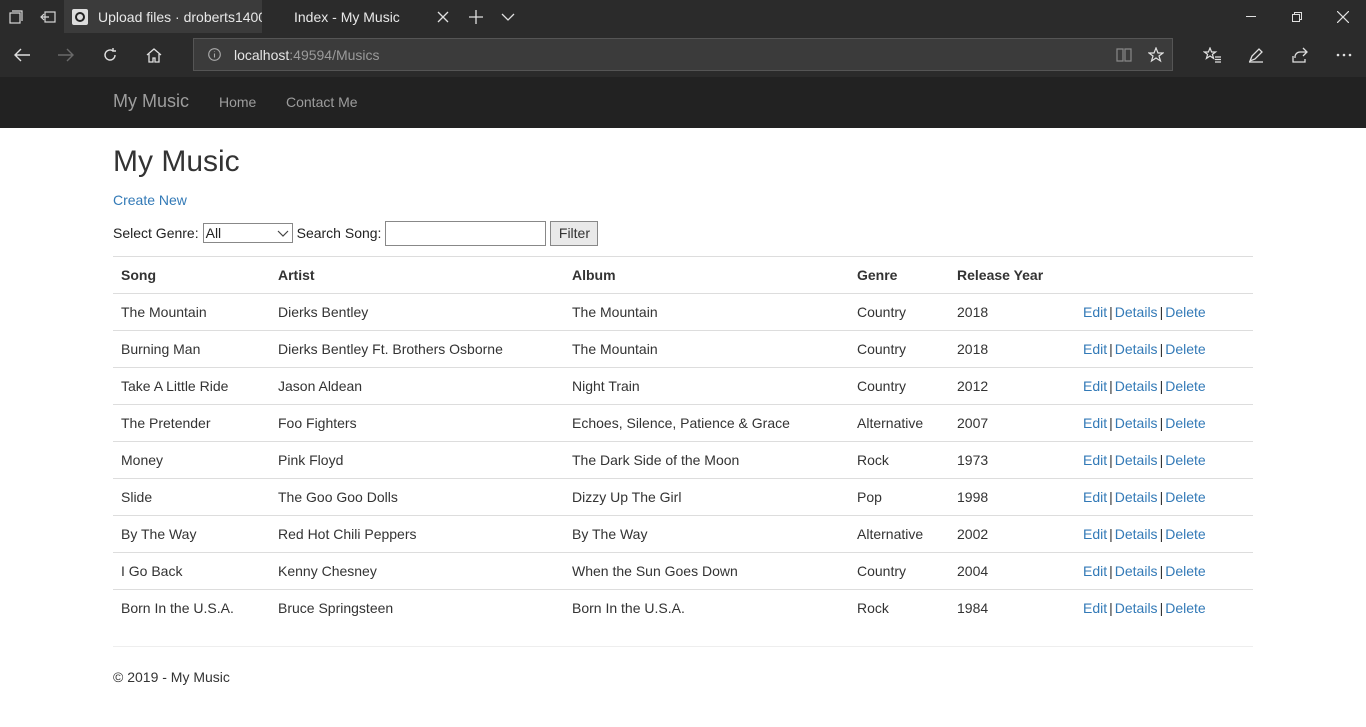 Image resolution: width=1366 pixels, height=727 pixels. Describe the element at coordinates (110, 55) in the screenshot. I see `refresh-icon` at that location.